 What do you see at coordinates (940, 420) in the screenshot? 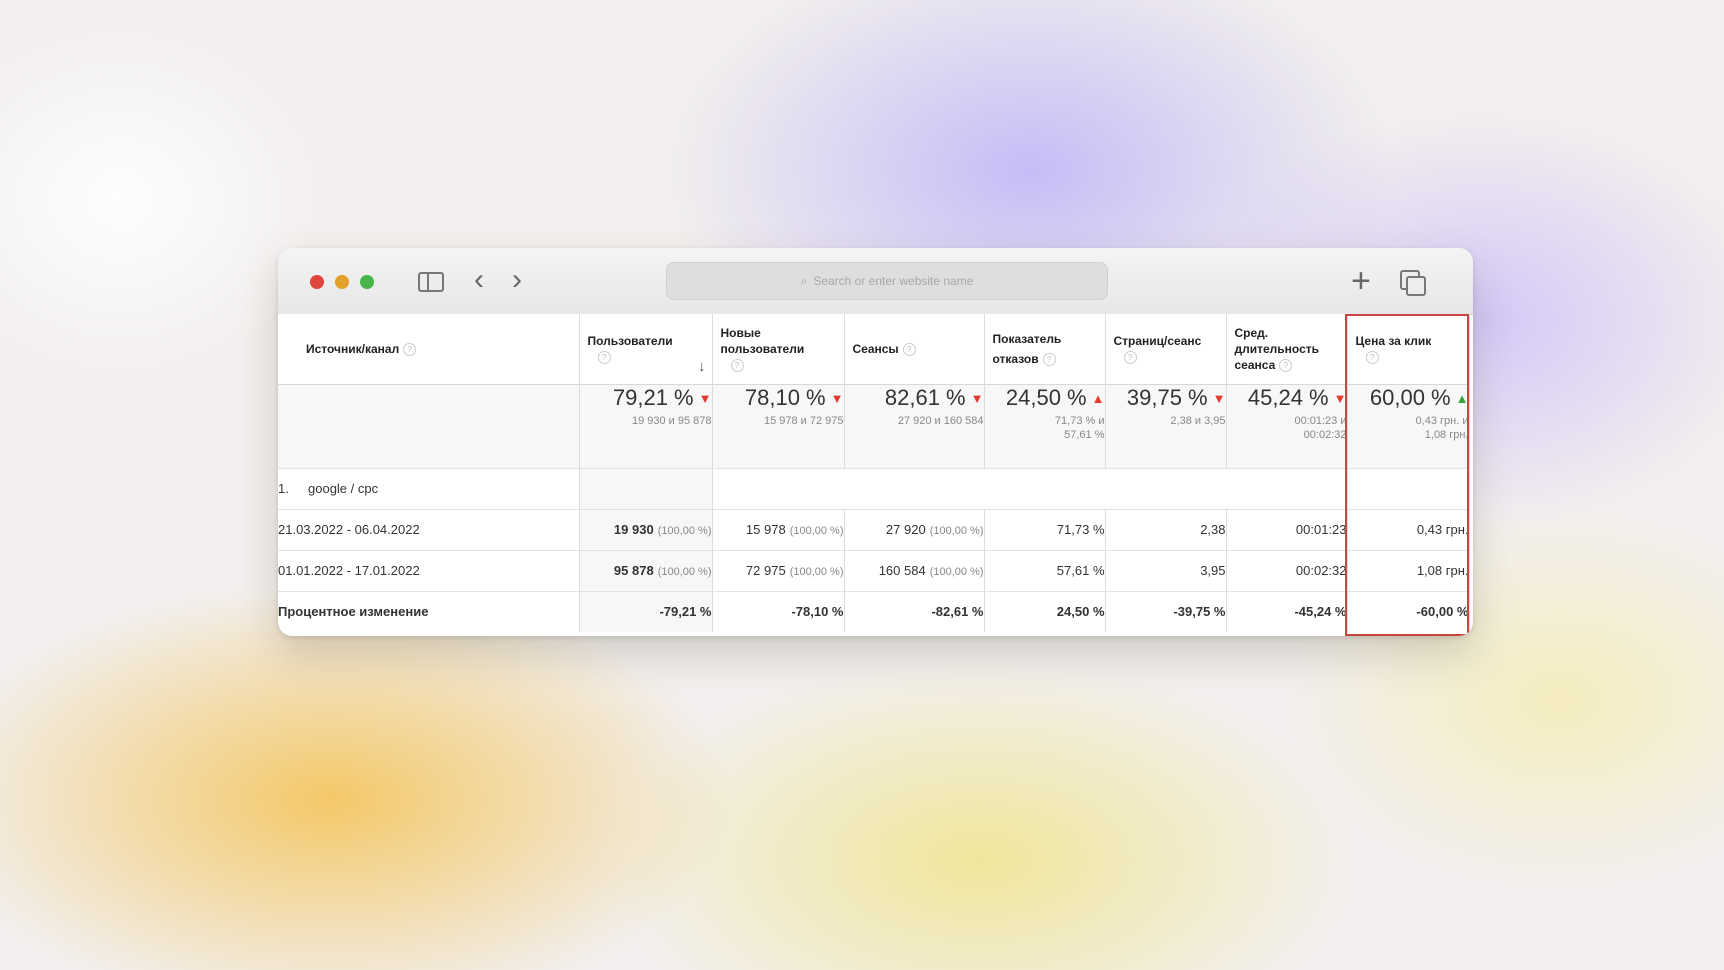
I see `summary-detail: 27 920 и 160 584` at bounding box center [940, 420].